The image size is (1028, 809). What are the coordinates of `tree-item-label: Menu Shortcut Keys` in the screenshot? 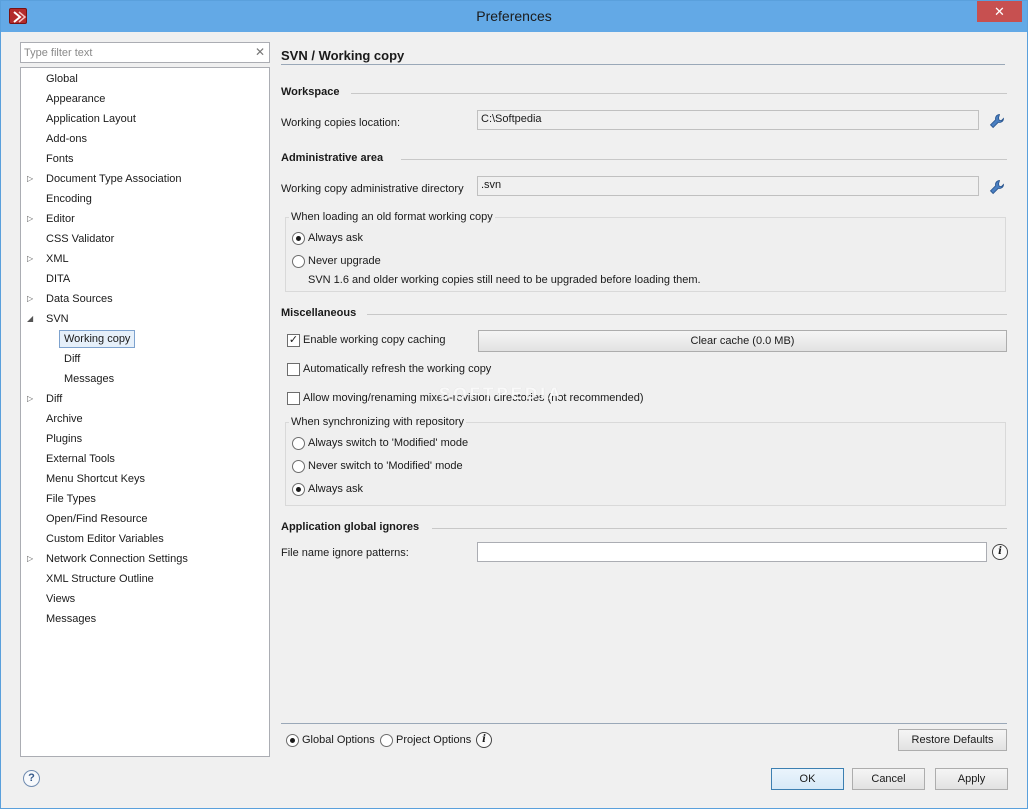 It's located at (96, 479).